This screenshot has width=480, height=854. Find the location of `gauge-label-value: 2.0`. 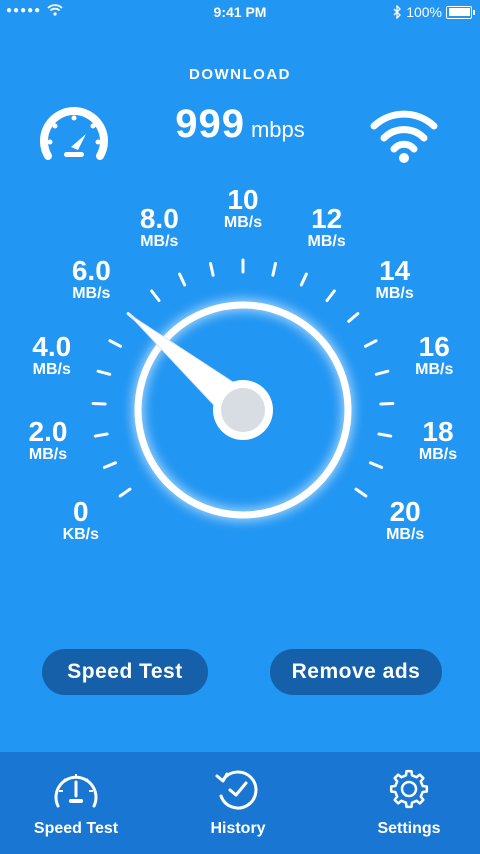

gauge-label-value: 2.0 is located at coordinates (48, 432).